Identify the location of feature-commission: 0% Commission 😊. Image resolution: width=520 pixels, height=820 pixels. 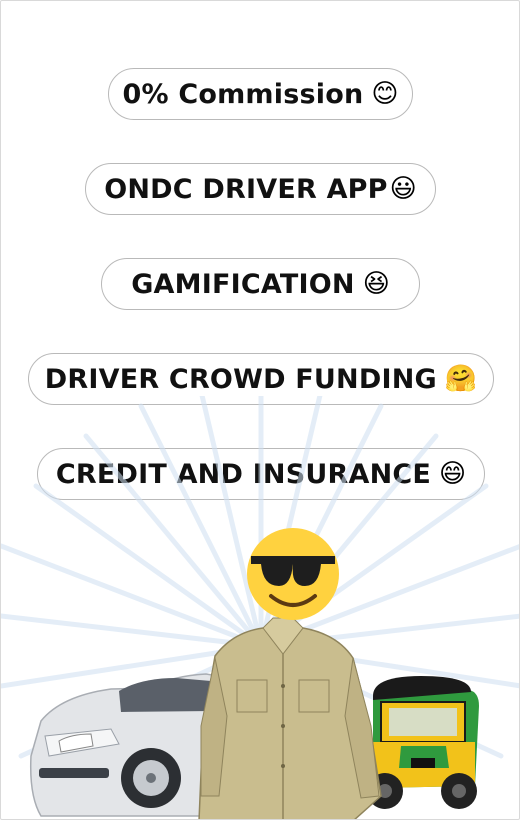
(260, 94).